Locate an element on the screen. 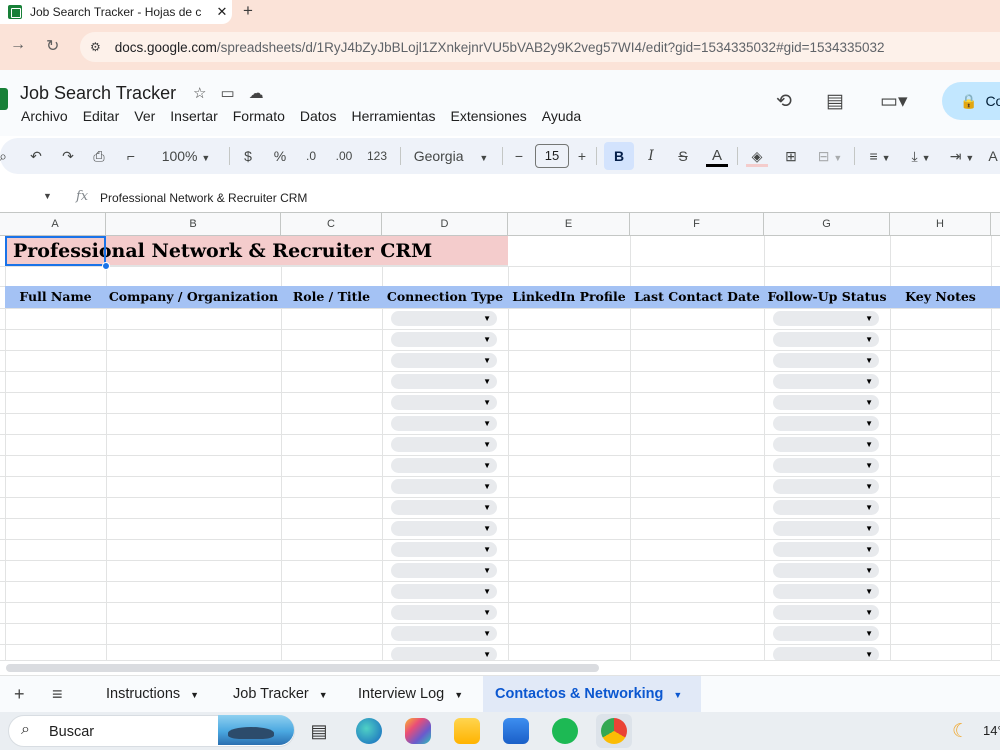 The image size is (1000, 750). strikethrough-button: S is located at coordinates (683, 156).